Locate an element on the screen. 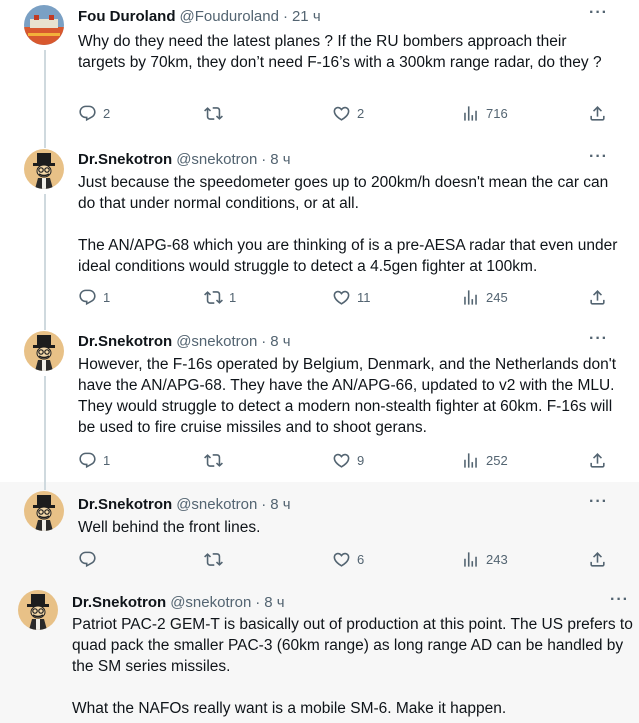  tweet-paragraph: Well behind the front lines. is located at coordinates (169, 527).